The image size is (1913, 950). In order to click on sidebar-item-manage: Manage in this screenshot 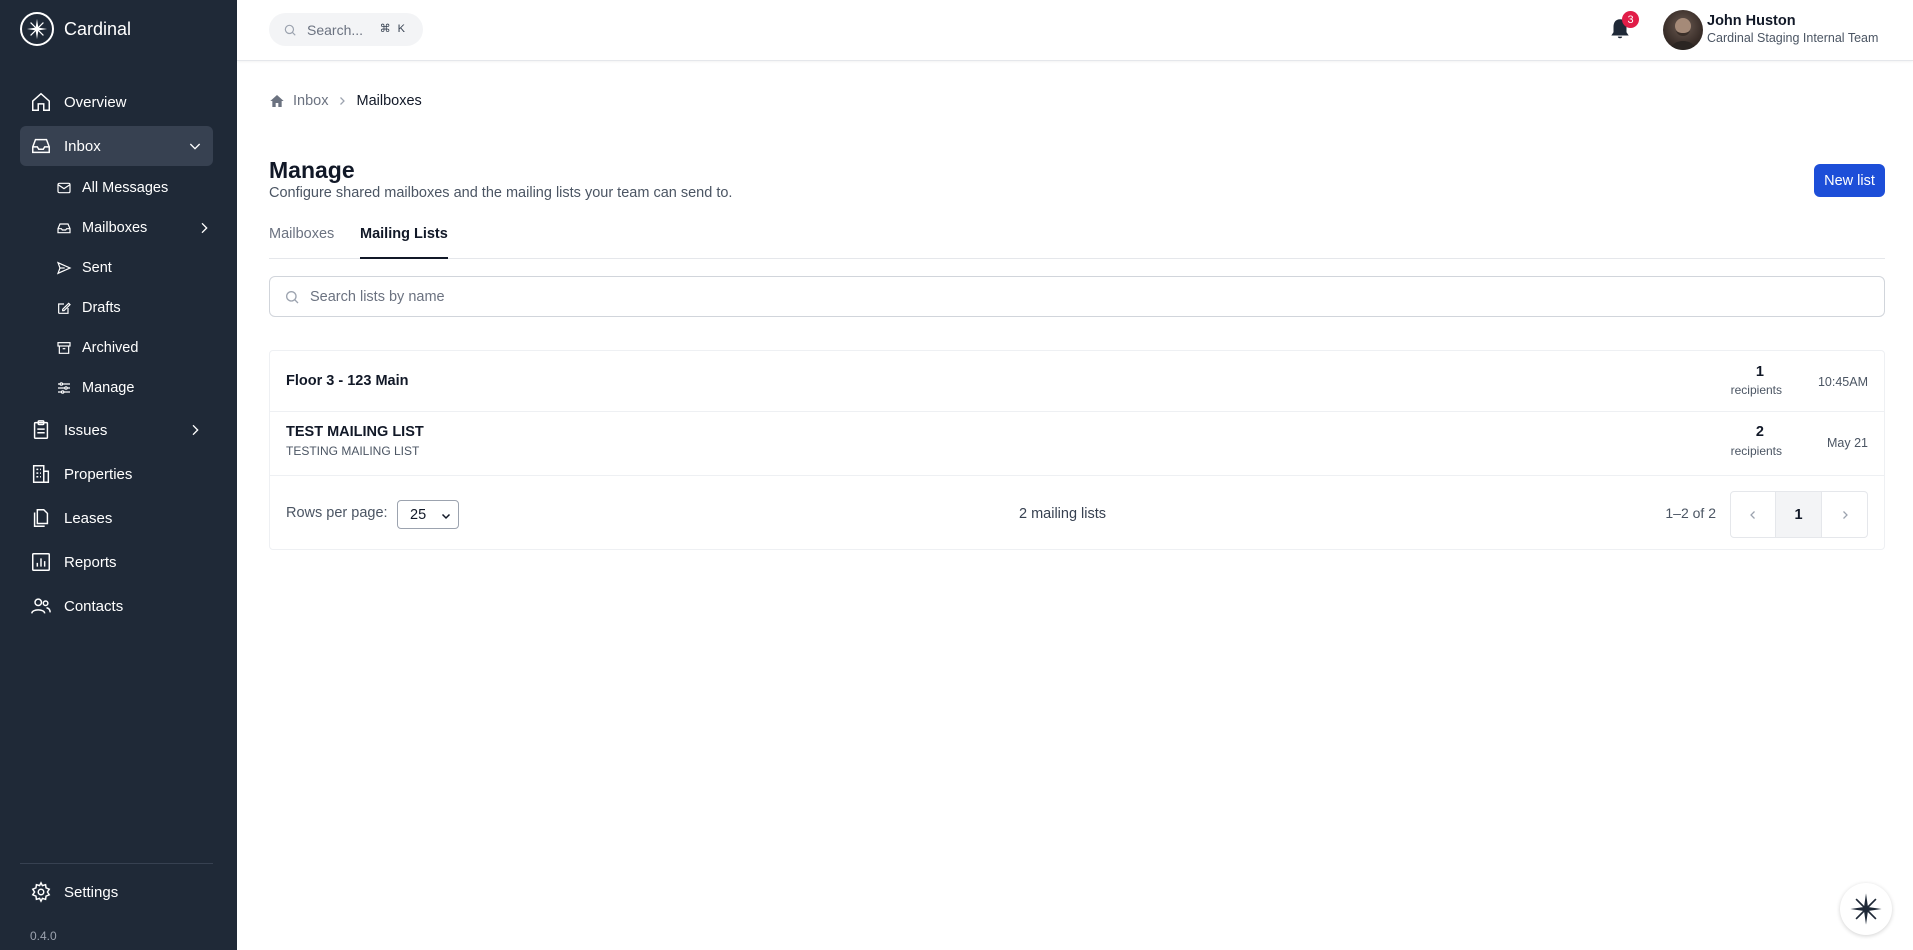, I will do `click(134, 388)`.